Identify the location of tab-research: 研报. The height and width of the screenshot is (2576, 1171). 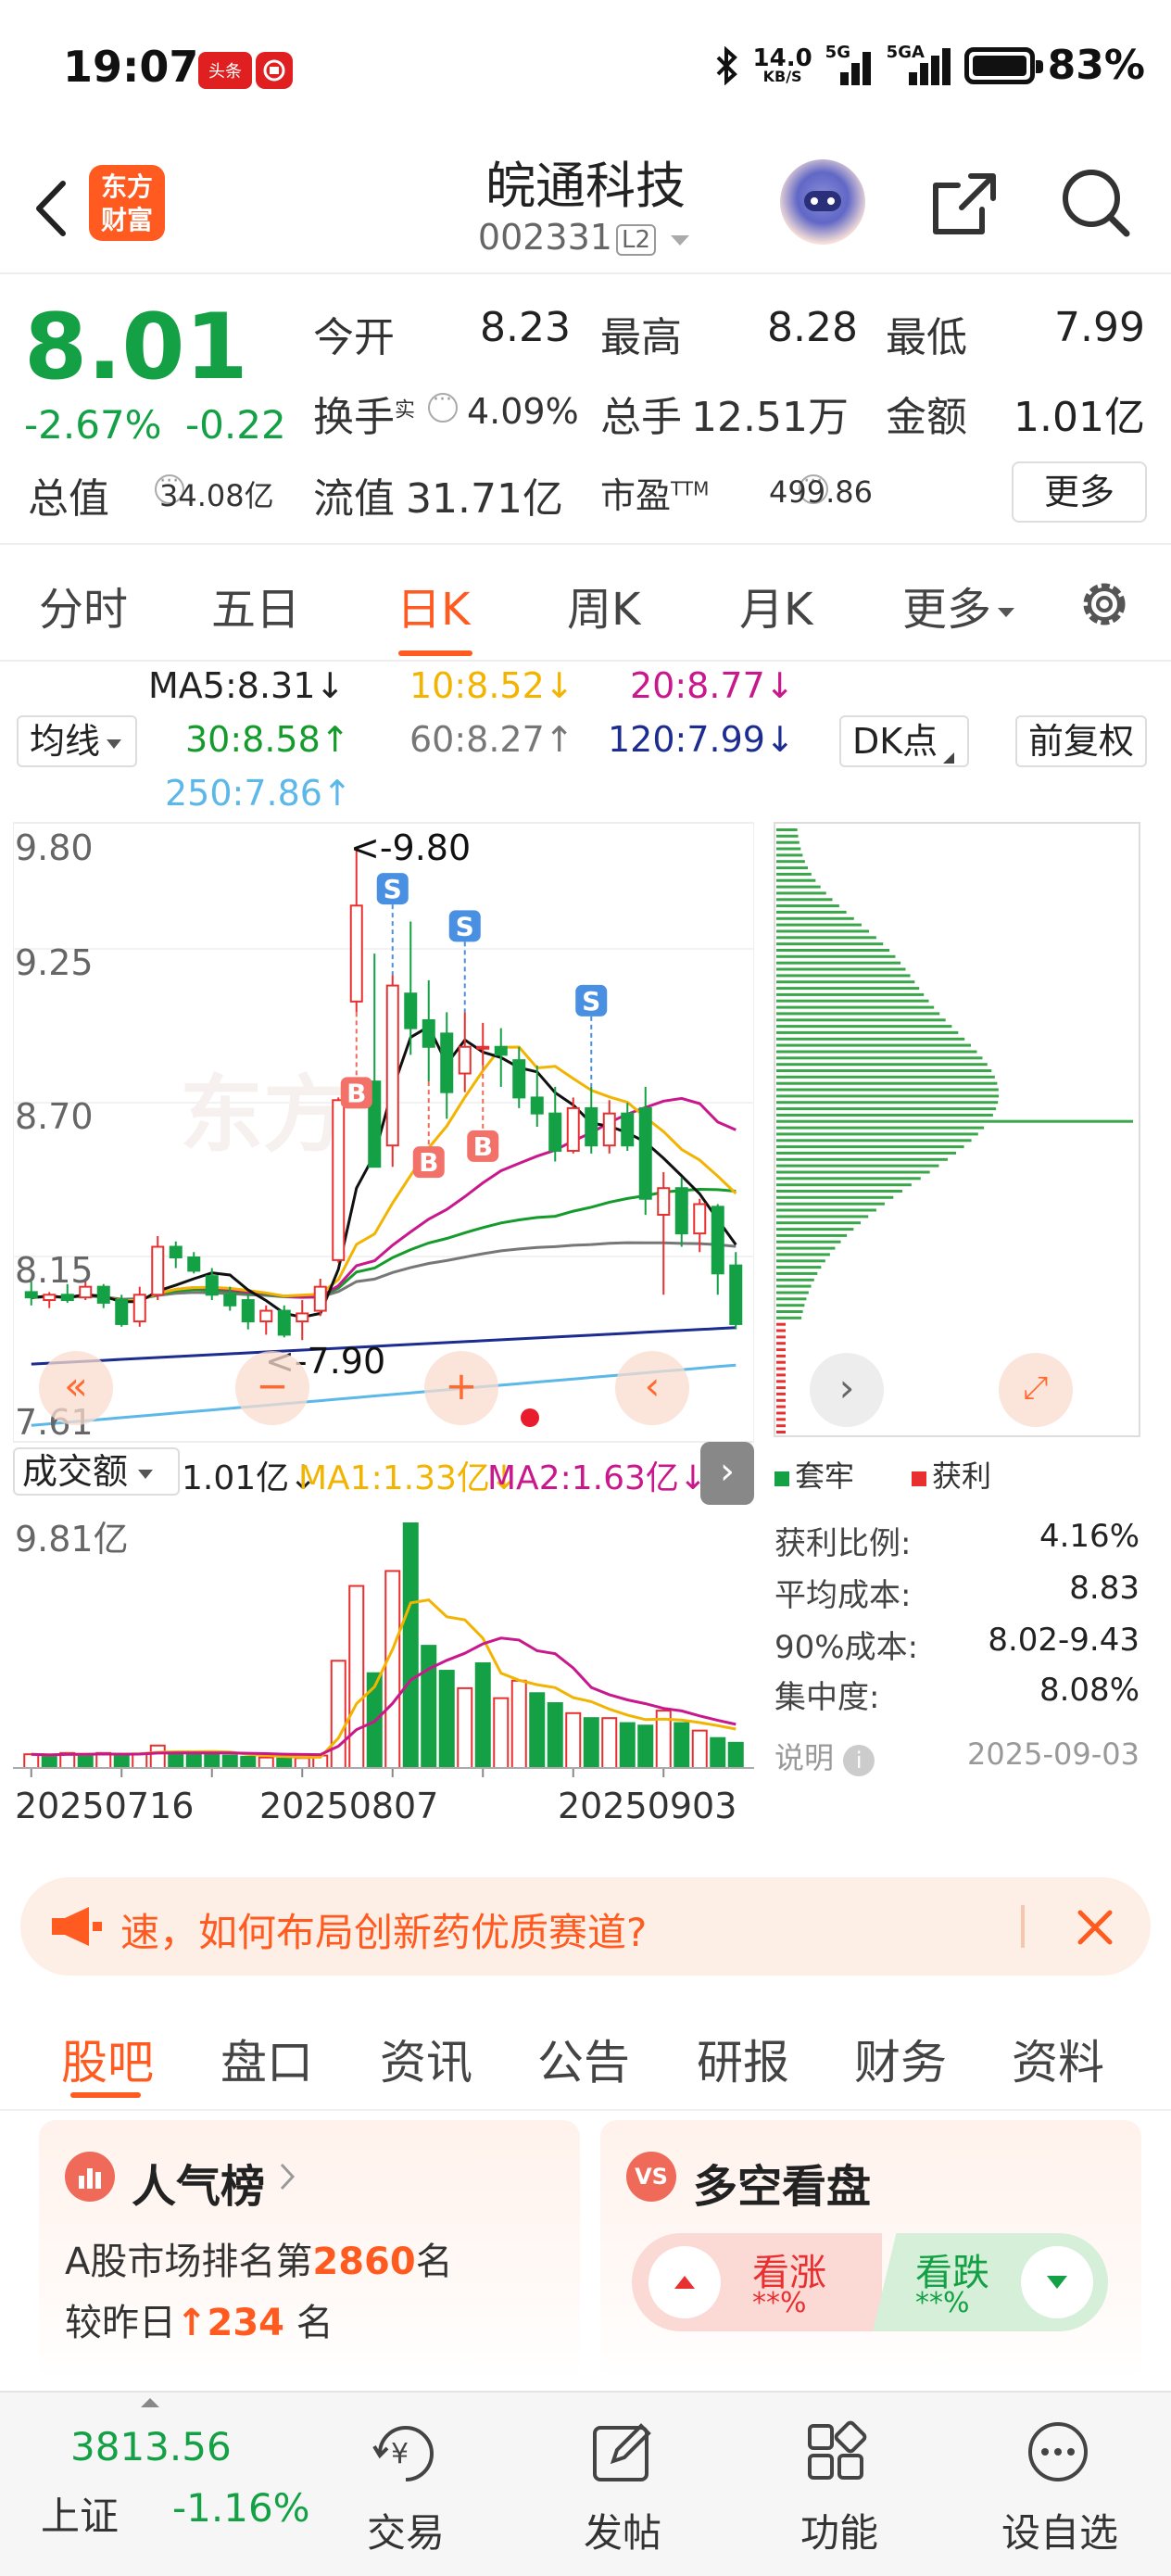
(743, 2059).